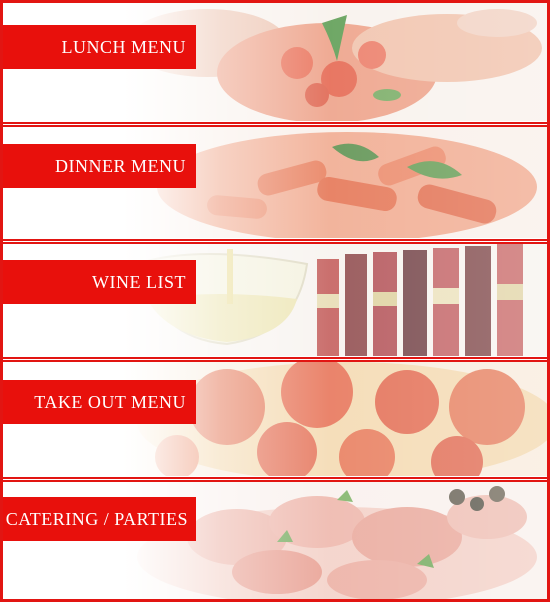 The width and height of the screenshot is (550, 602). I want to click on lunch-menu-button: LUNCH MENU, so click(99, 47).